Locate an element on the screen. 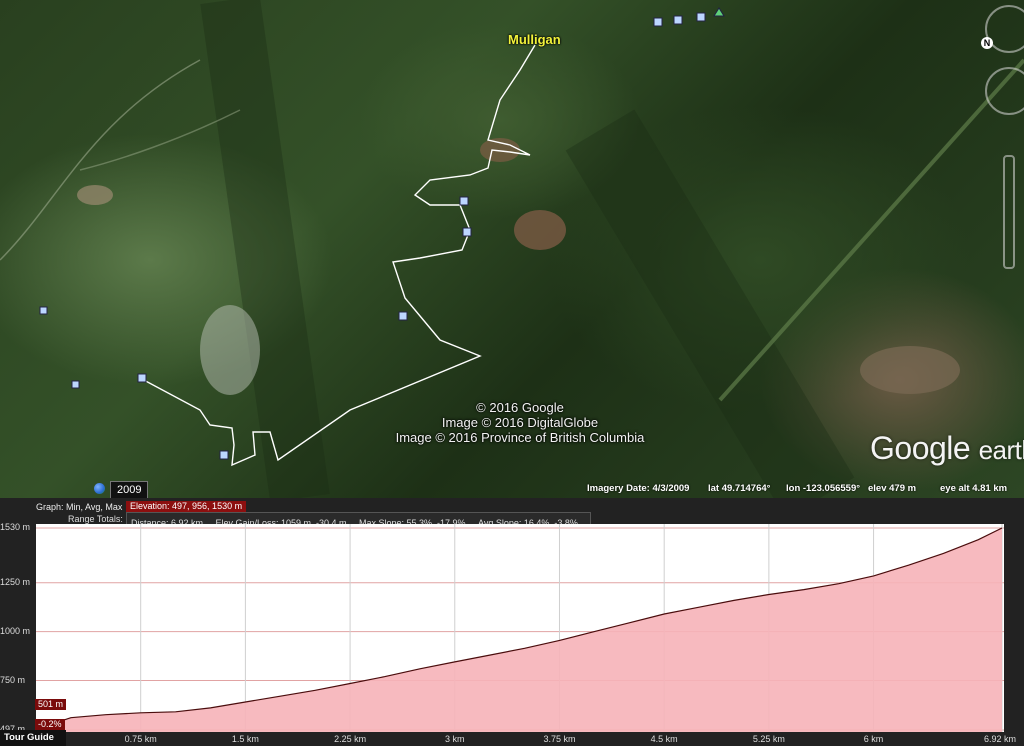  x-tick-label: 3.75 km is located at coordinates (559, 739).